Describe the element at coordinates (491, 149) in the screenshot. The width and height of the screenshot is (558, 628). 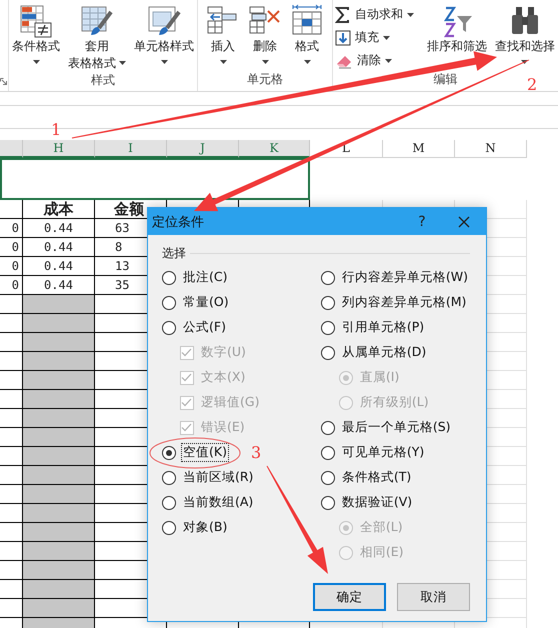
I see `column-header: N` at that location.